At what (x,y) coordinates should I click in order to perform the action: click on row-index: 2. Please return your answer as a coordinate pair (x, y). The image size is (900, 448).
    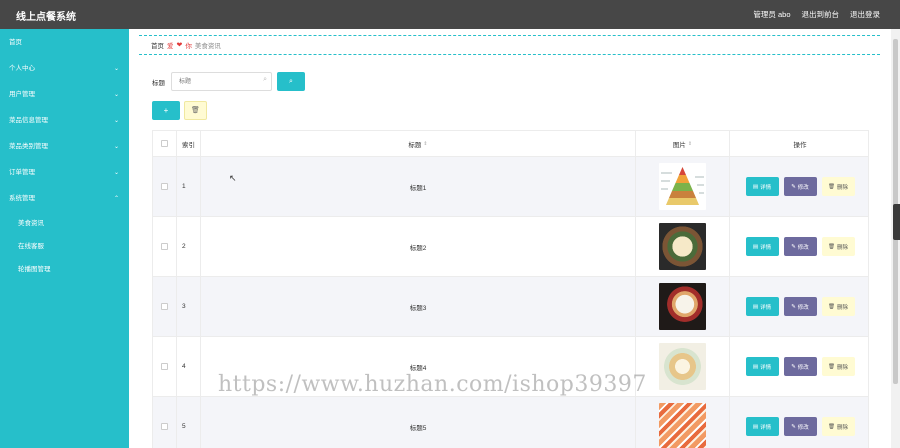
    Looking at the image, I should click on (189, 246).